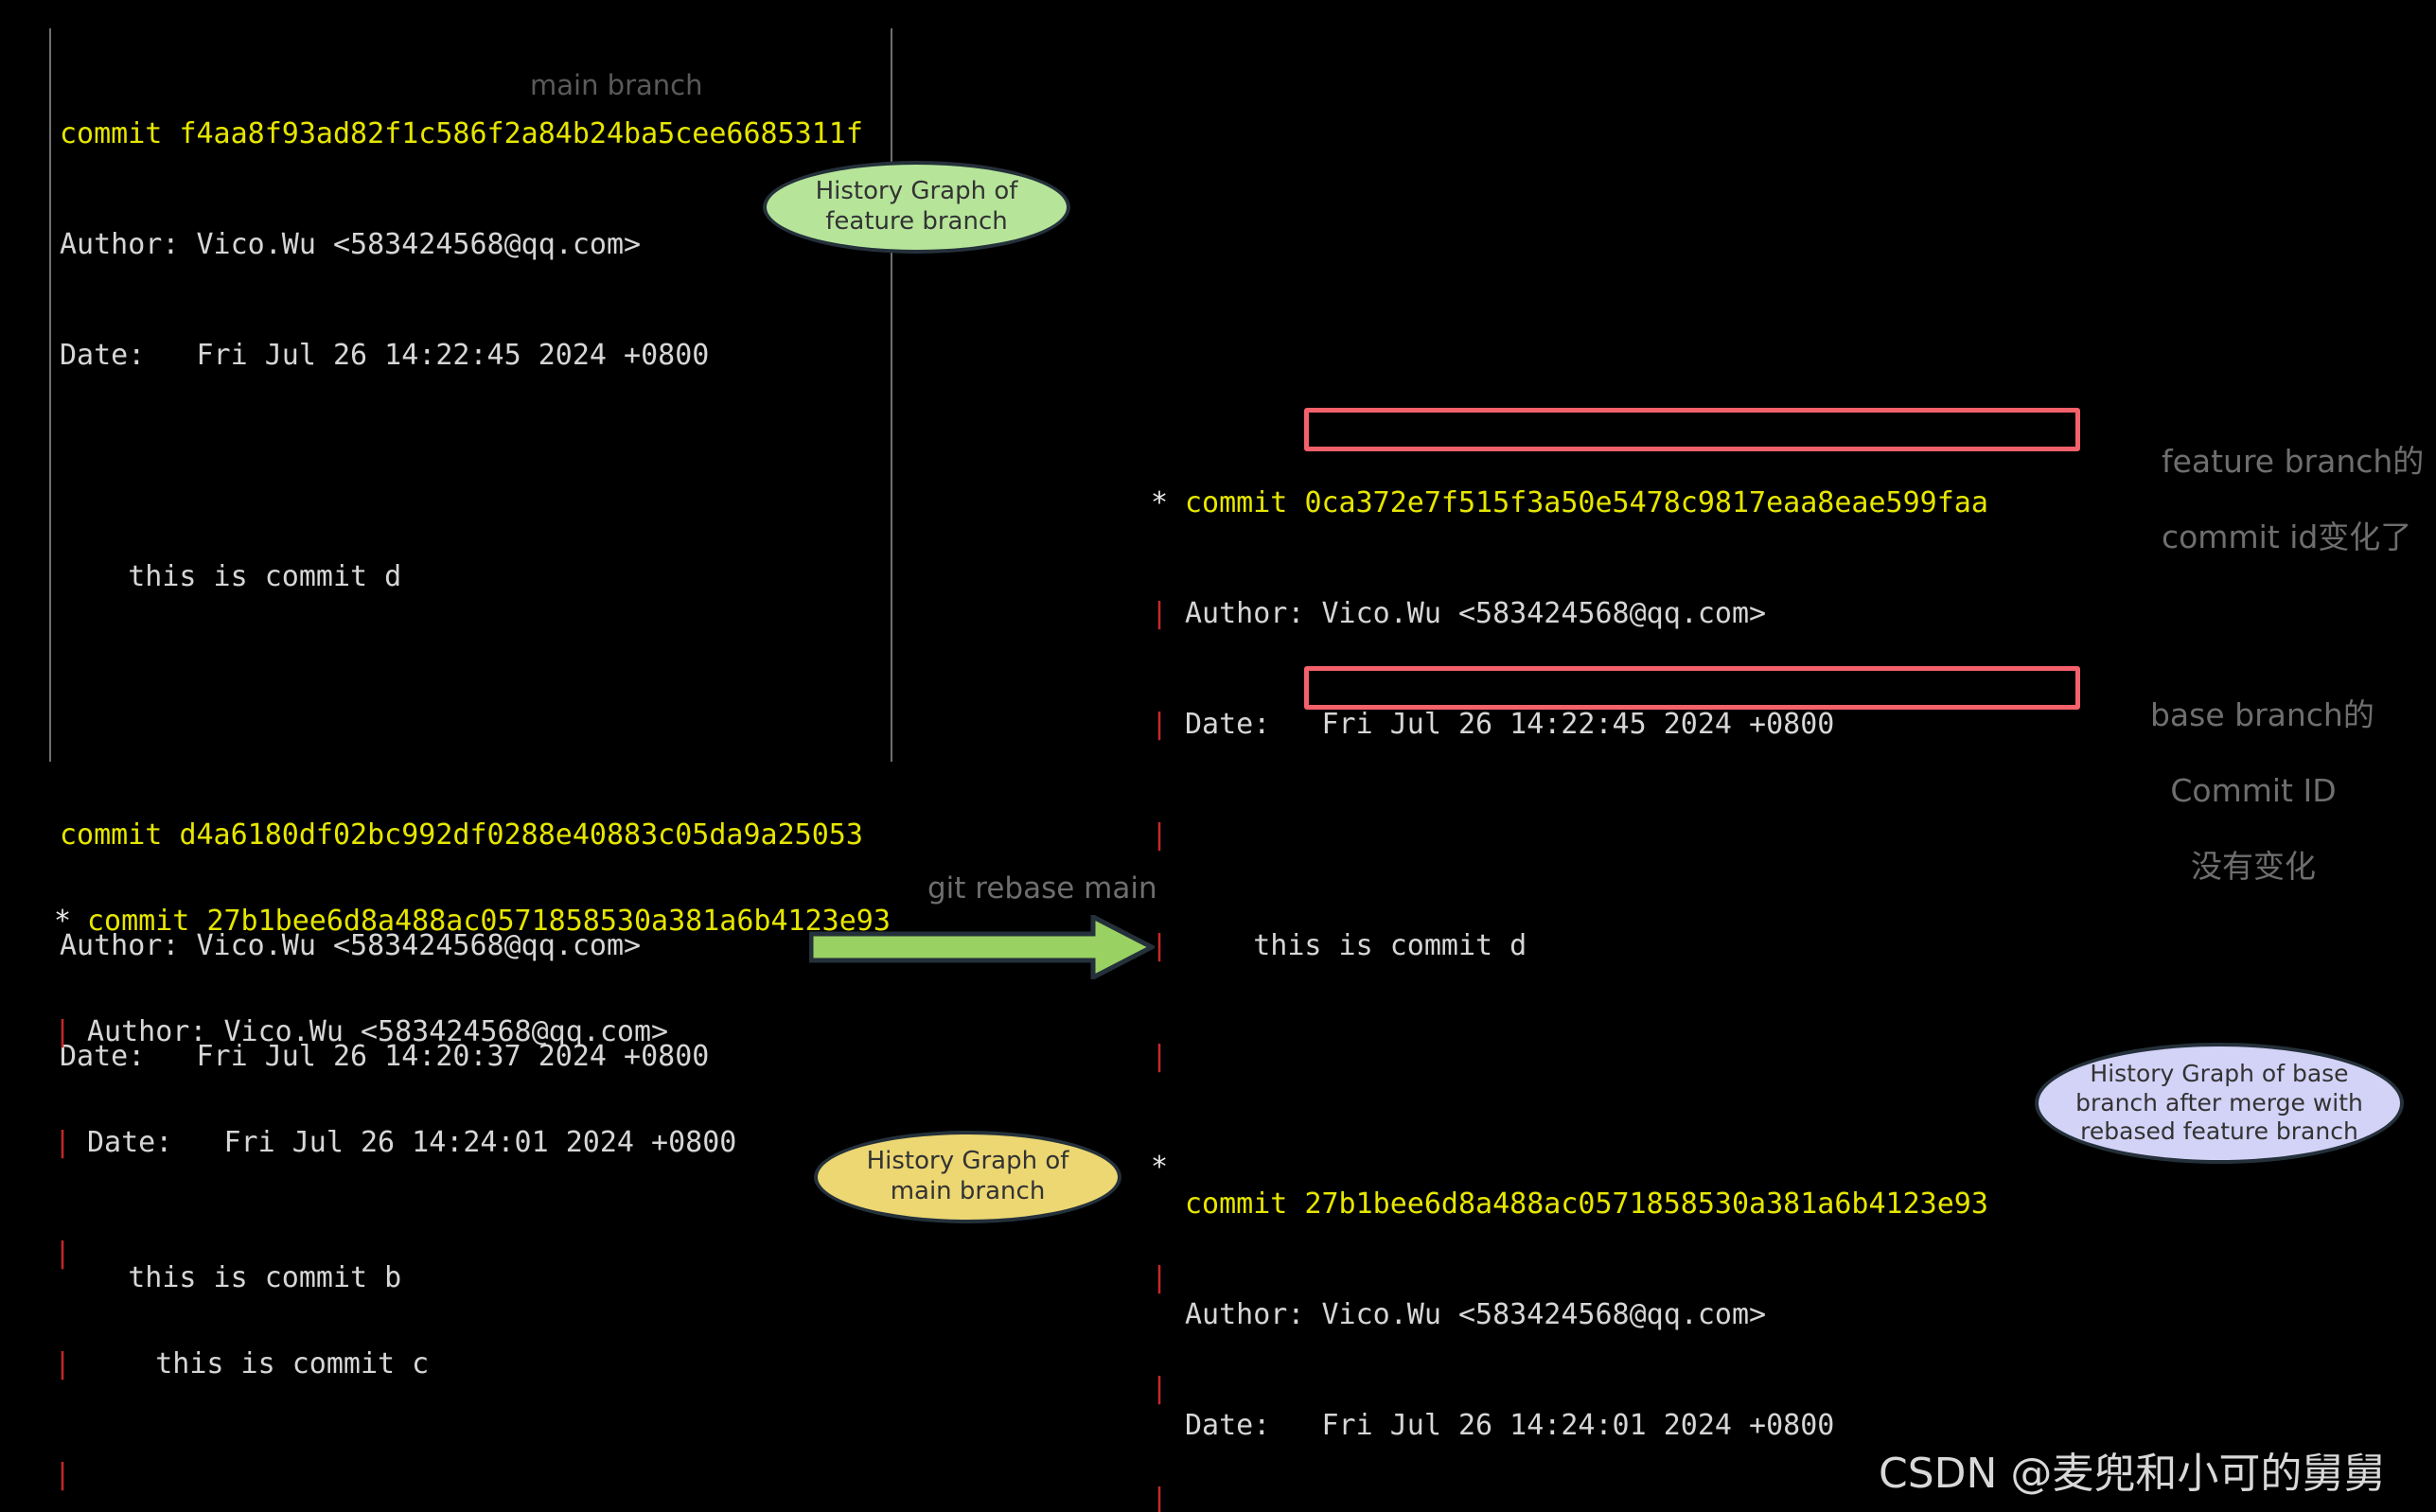  Describe the element at coordinates (1042, 888) in the screenshot. I see `git-rebase-command-label: git rebase main` at that location.